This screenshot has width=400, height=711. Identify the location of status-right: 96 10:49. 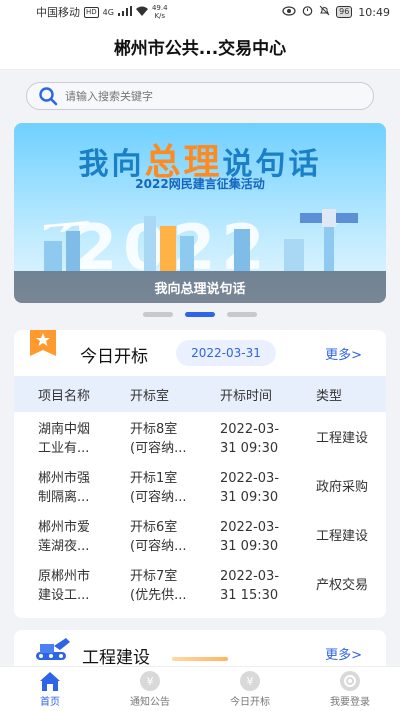
(336, 12).